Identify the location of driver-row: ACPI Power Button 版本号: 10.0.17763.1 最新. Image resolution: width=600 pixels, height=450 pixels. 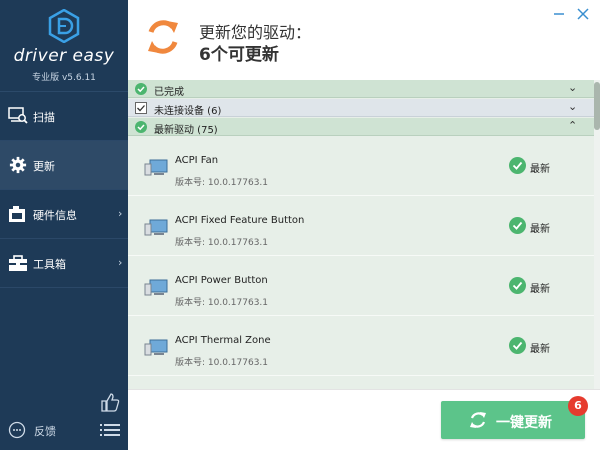
(361, 286).